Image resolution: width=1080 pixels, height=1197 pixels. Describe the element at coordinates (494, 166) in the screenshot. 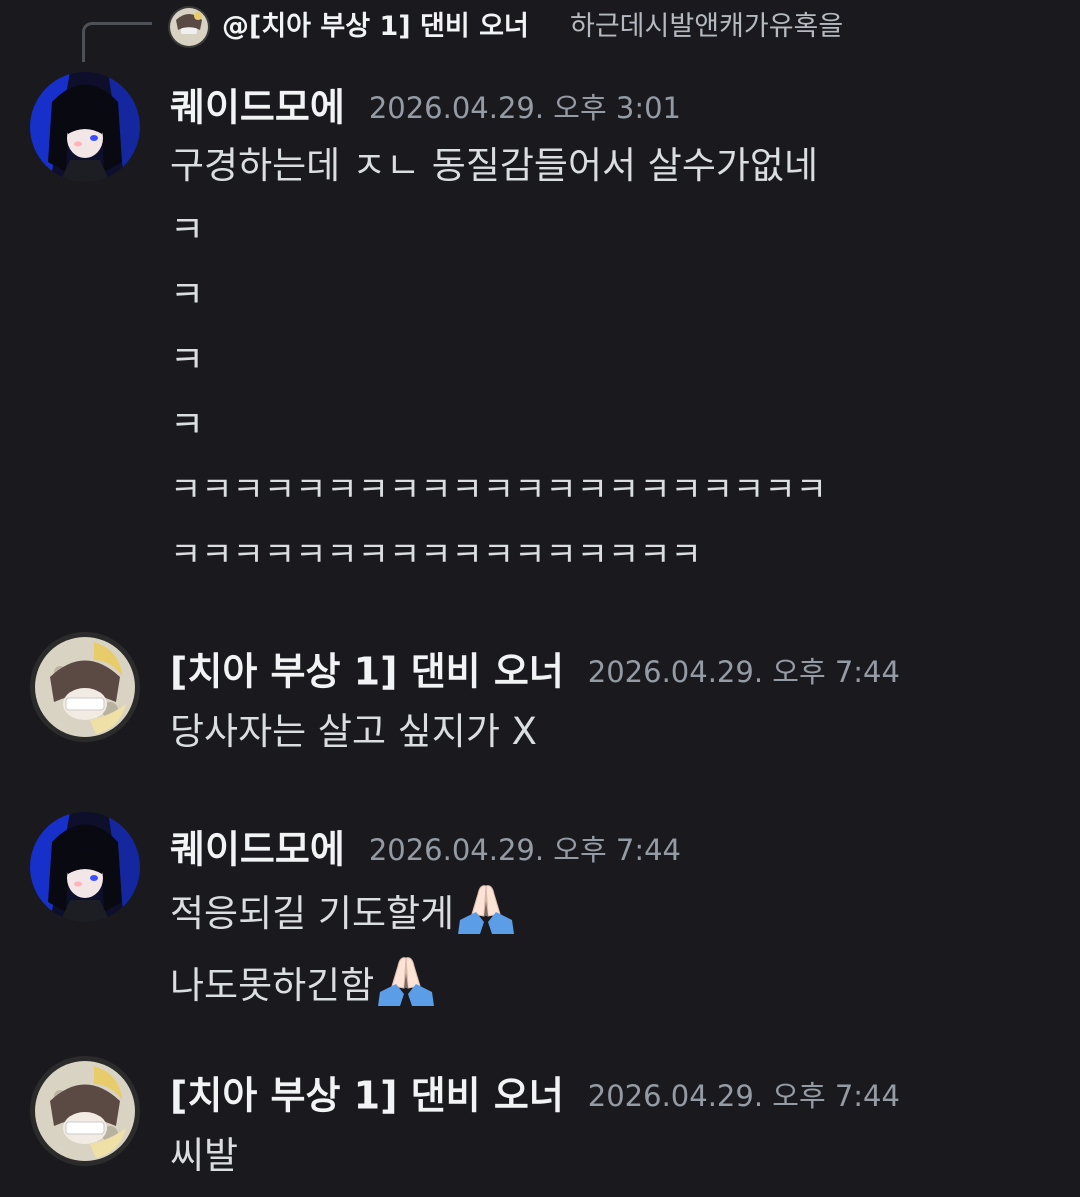

I see `message-text: 구경하는데 ㅈㄴ 동질감들어서 살수가없네` at that location.